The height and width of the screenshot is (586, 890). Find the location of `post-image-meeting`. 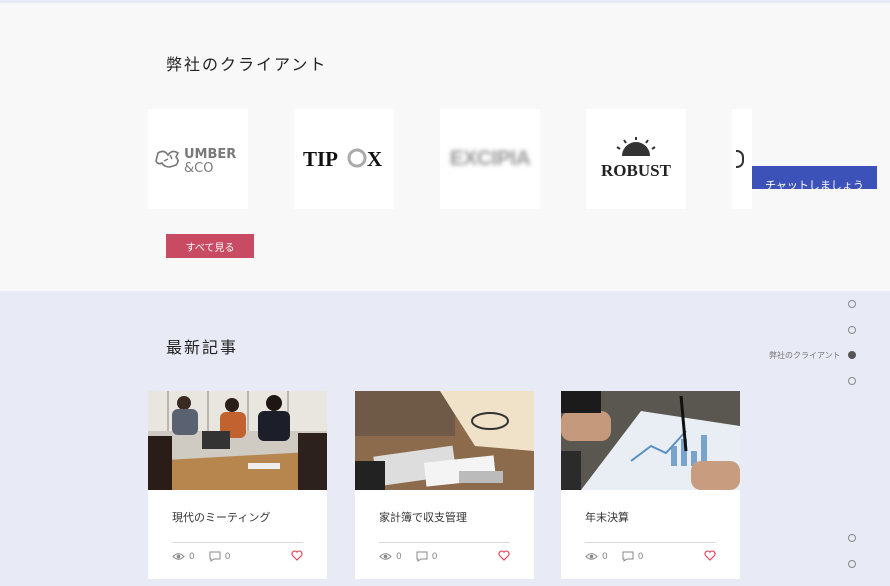

post-image-meeting is located at coordinates (237, 440).